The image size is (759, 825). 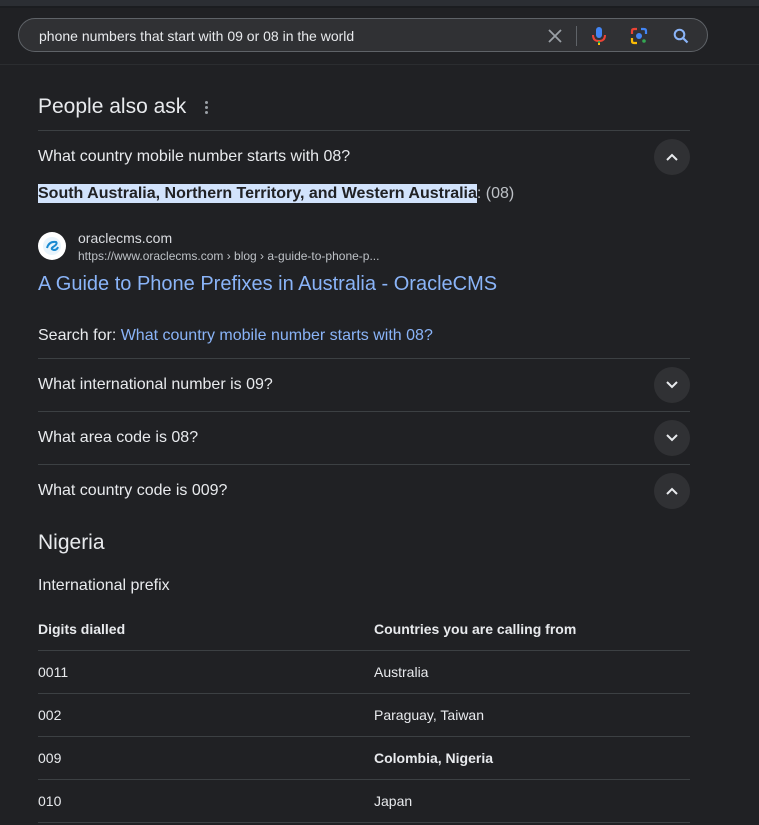 I want to click on table-header: Digits dialled, so click(x=206, y=629).